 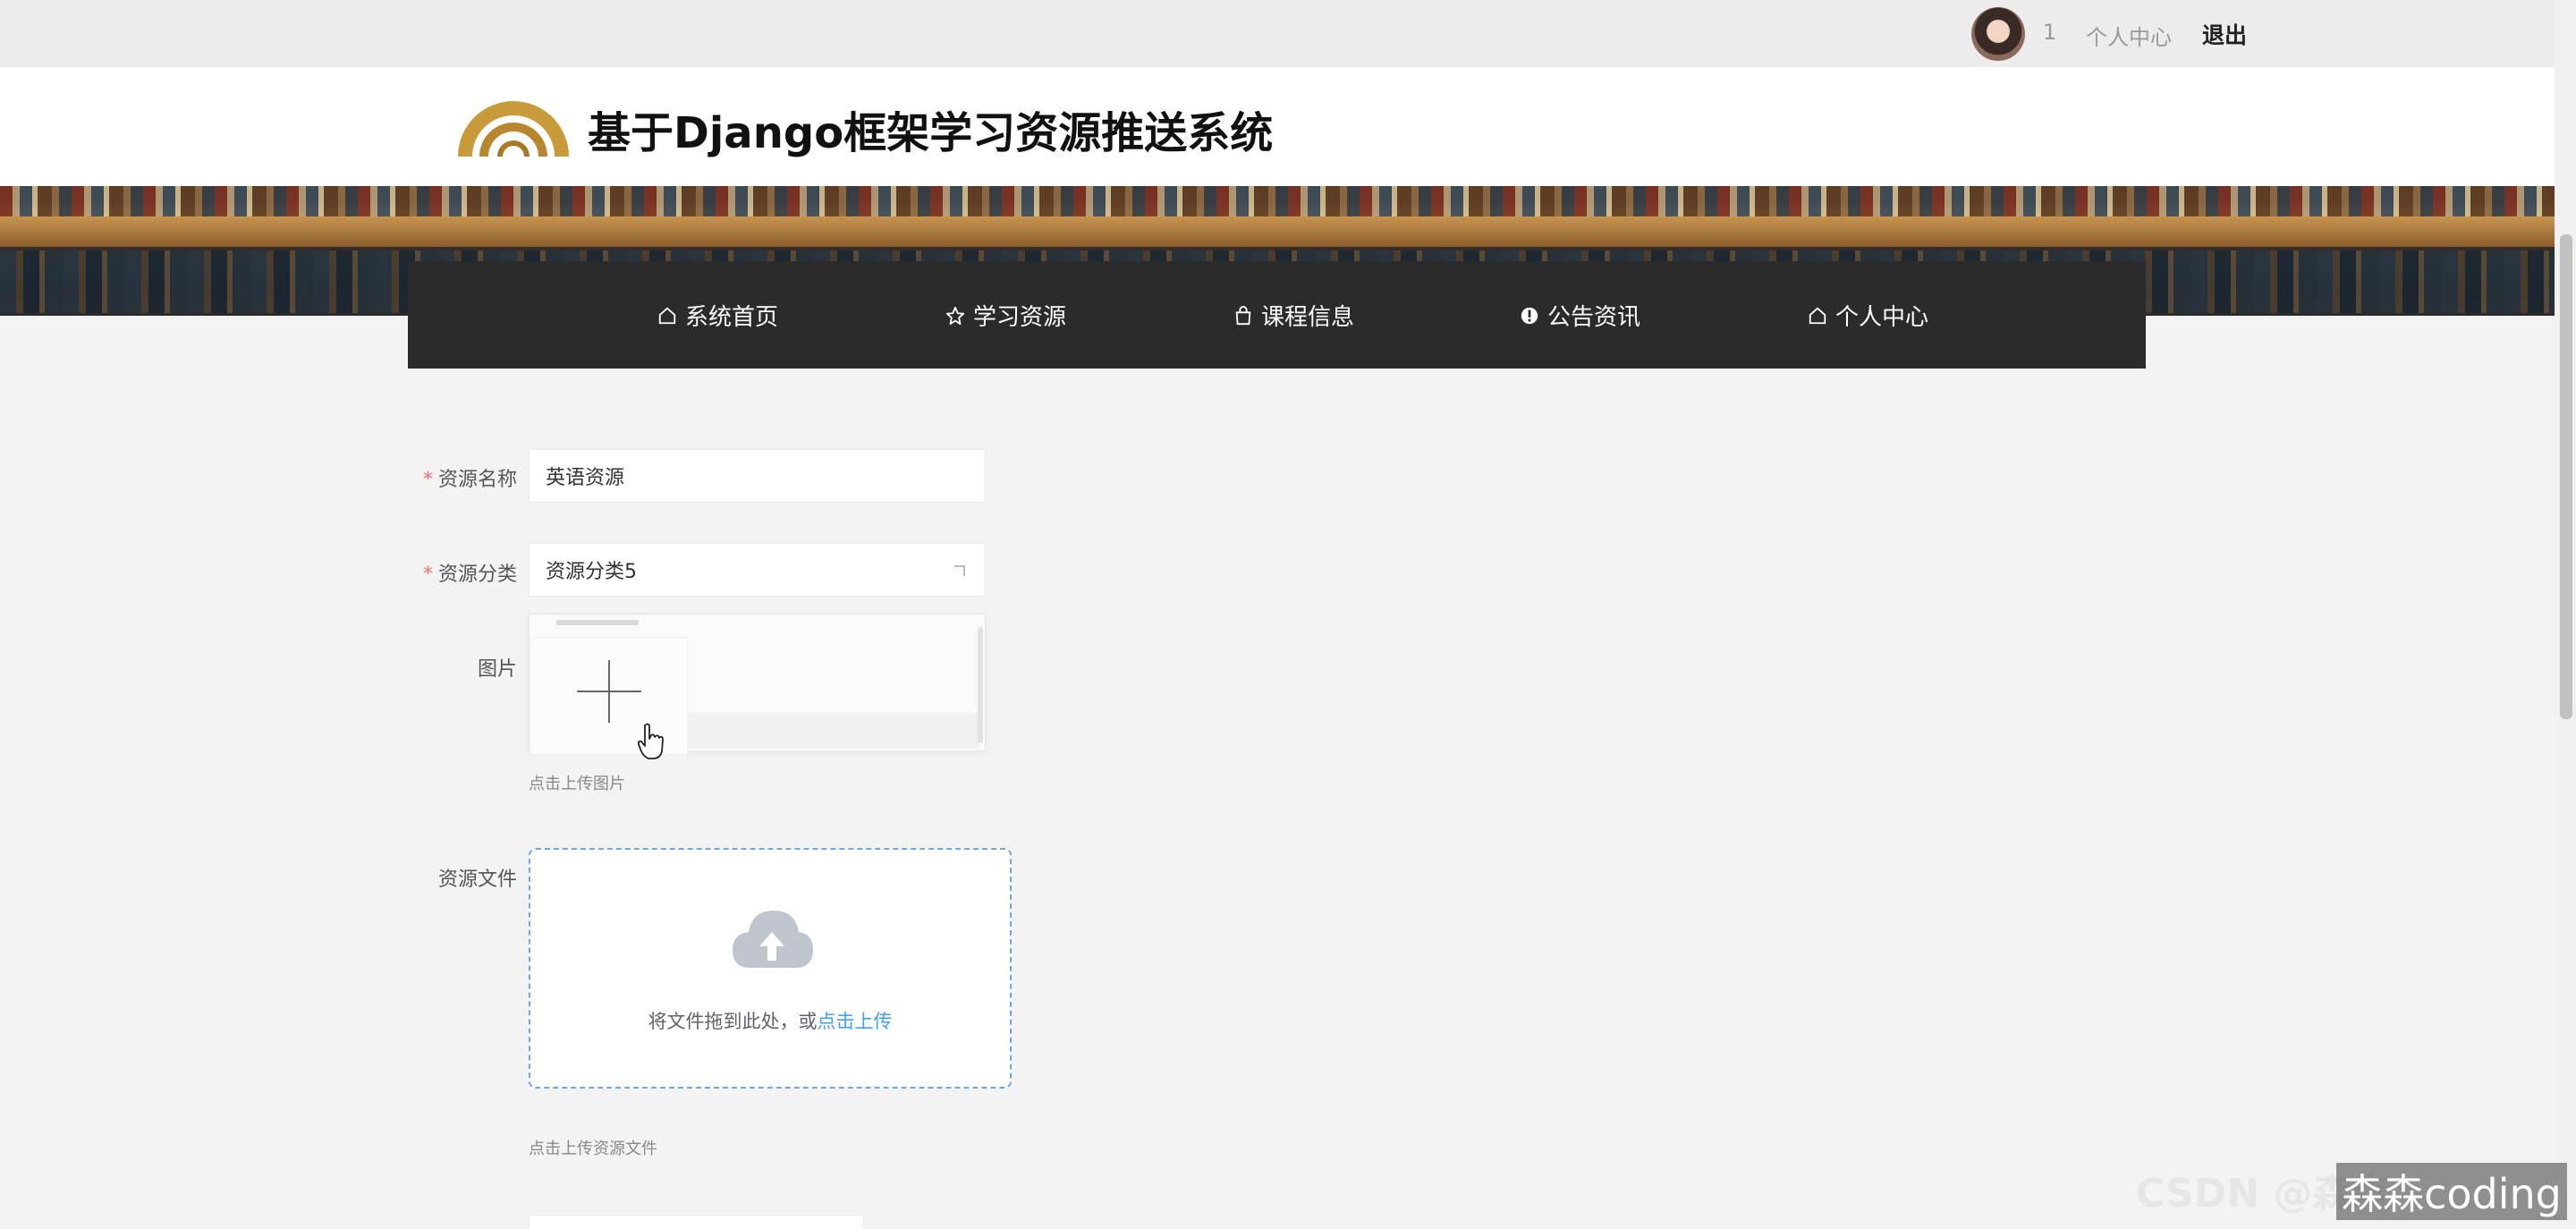 What do you see at coordinates (1594, 317) in the screenshot?
I see `nav-label: 公告资讯` at bounding box center [1594, 317].